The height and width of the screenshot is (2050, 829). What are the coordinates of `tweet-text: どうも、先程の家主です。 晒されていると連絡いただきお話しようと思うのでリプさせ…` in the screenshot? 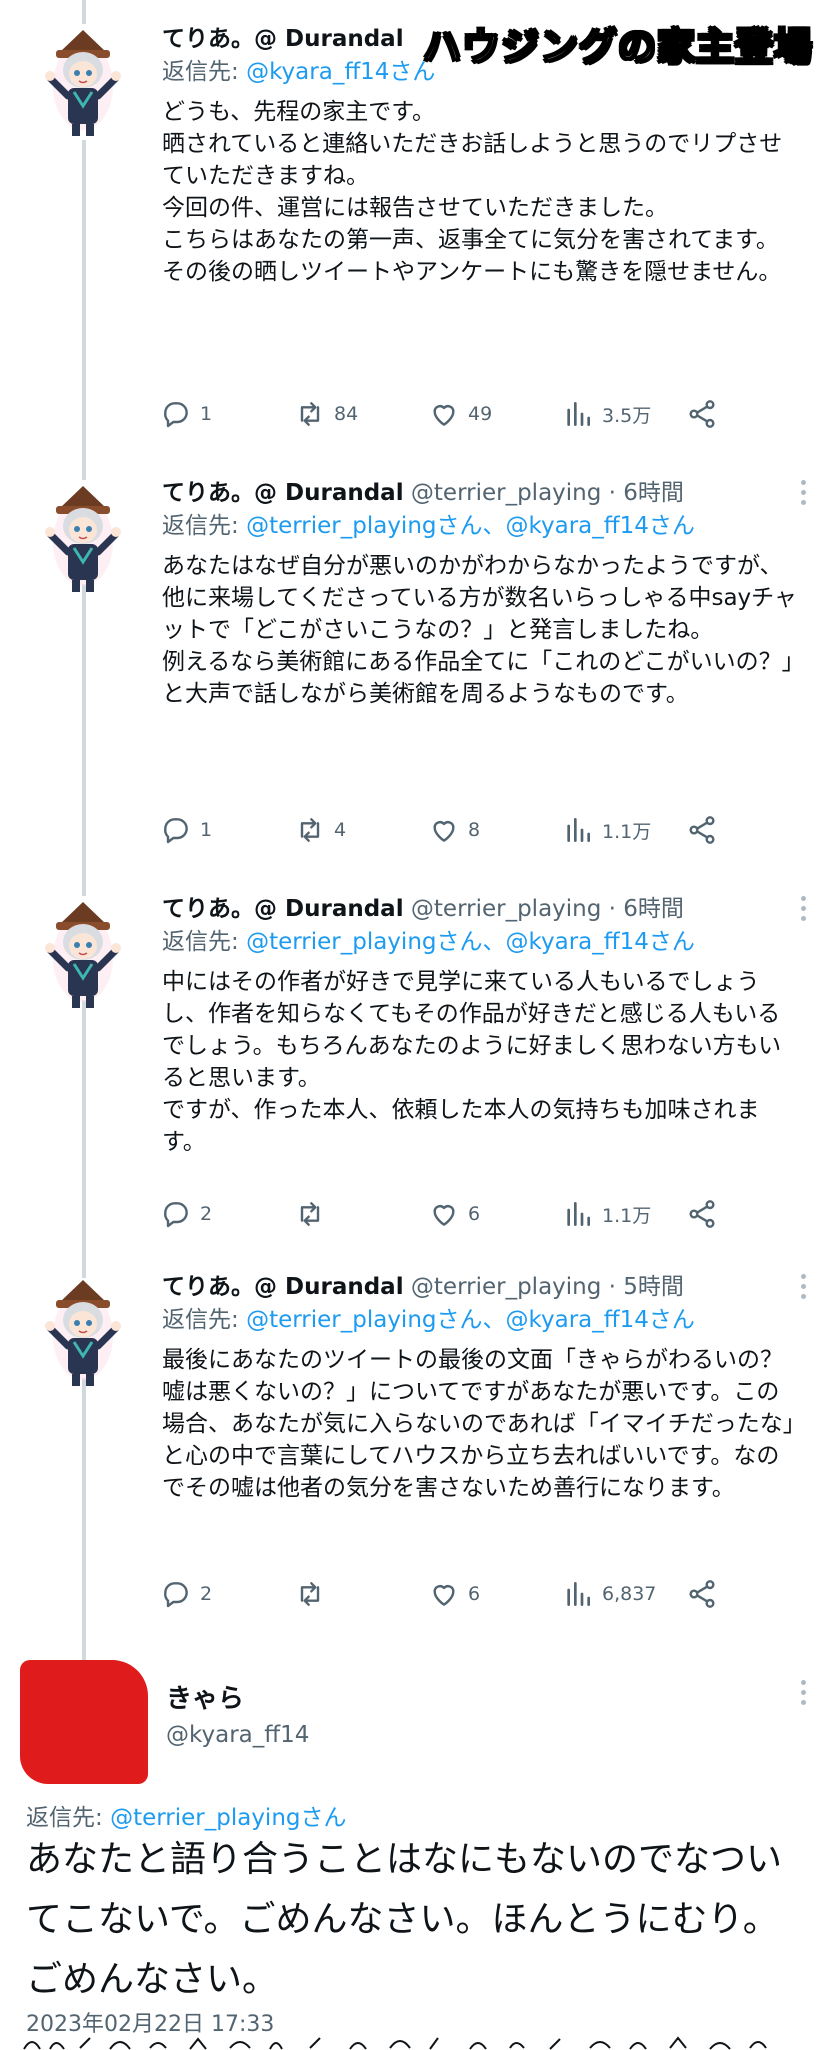 It's located at (472, 192).